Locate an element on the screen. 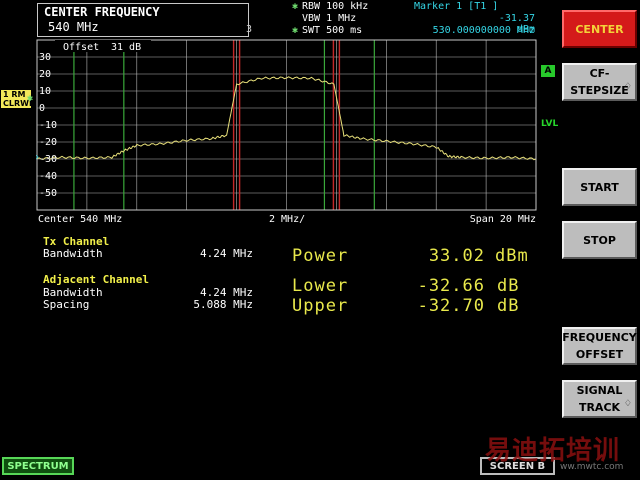 Image resolution: width=640 pixels, height=480 pixels. signal-track-softkey-label: SIGNAL TRACK is located at coordinates (599, 399).